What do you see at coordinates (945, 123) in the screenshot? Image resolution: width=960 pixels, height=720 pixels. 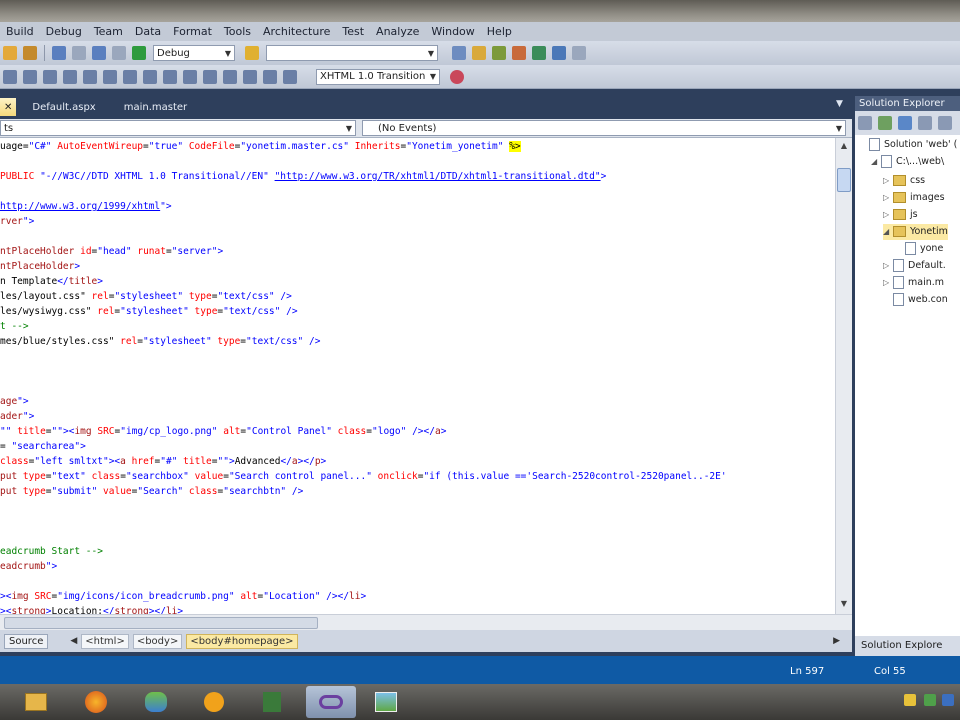 I see `view-designer-icon` at bounding box center [945, 123].